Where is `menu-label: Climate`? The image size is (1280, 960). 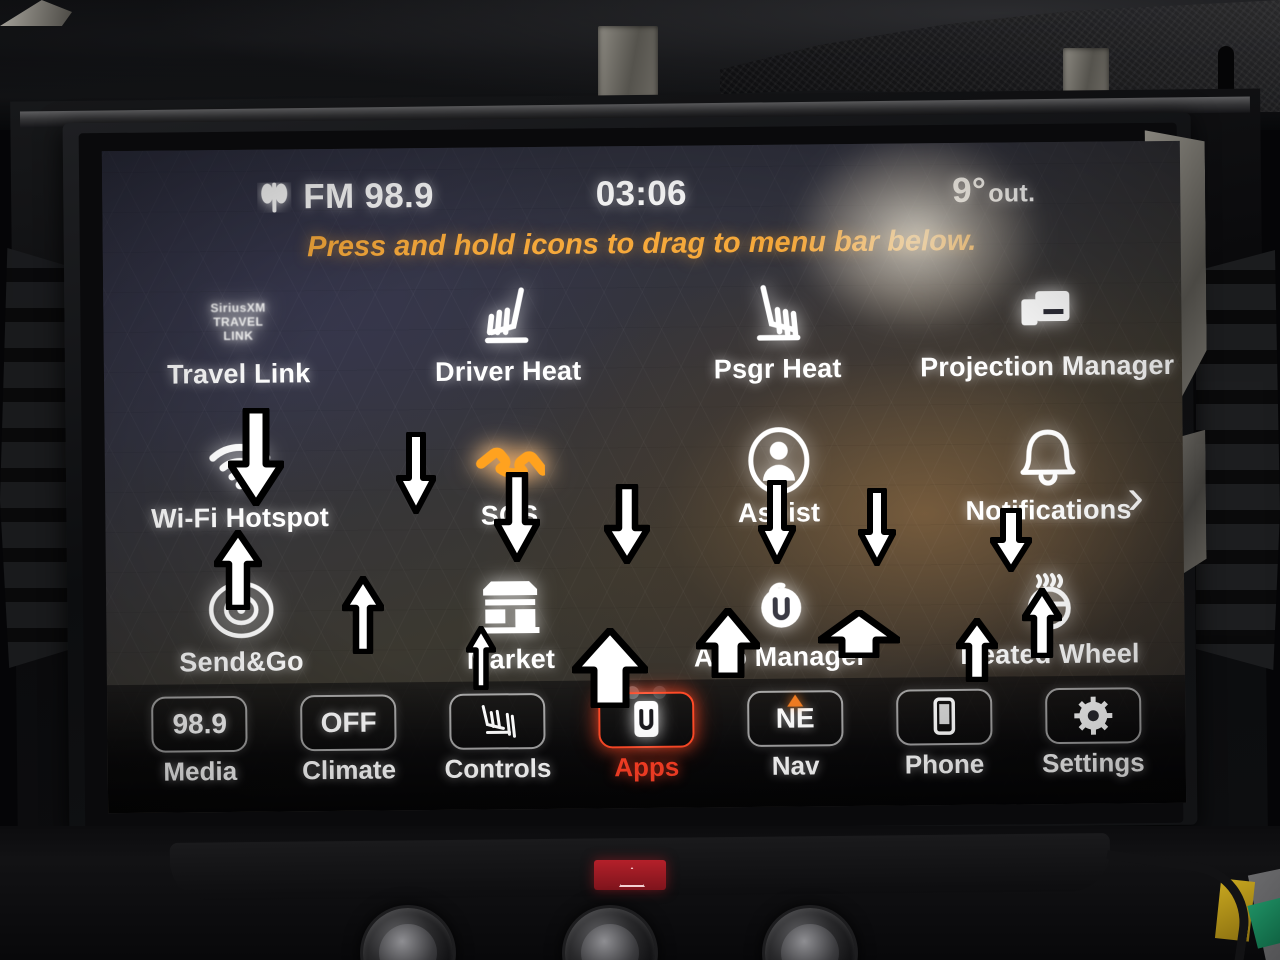
menu-label: Climate is located at coordinates (349, 770).